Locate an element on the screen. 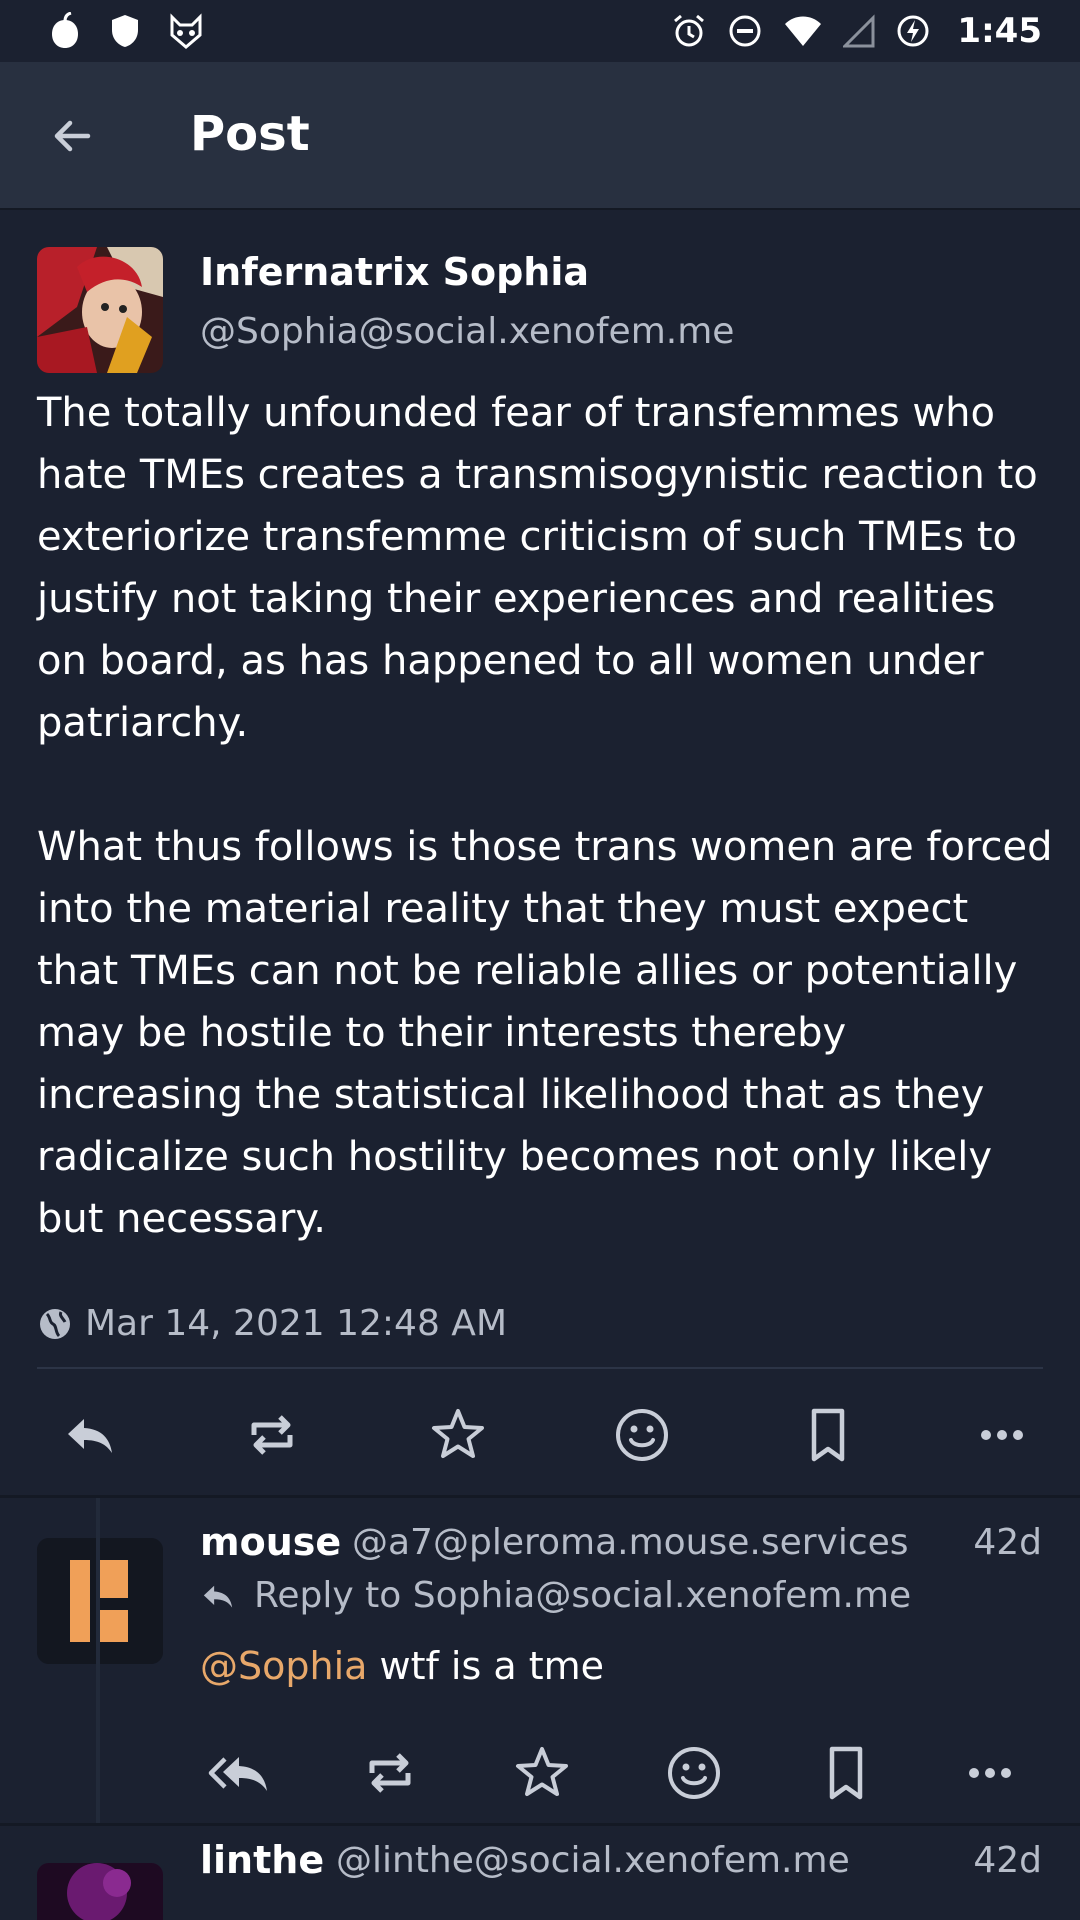  divider is located at coordinates (540, 1368).